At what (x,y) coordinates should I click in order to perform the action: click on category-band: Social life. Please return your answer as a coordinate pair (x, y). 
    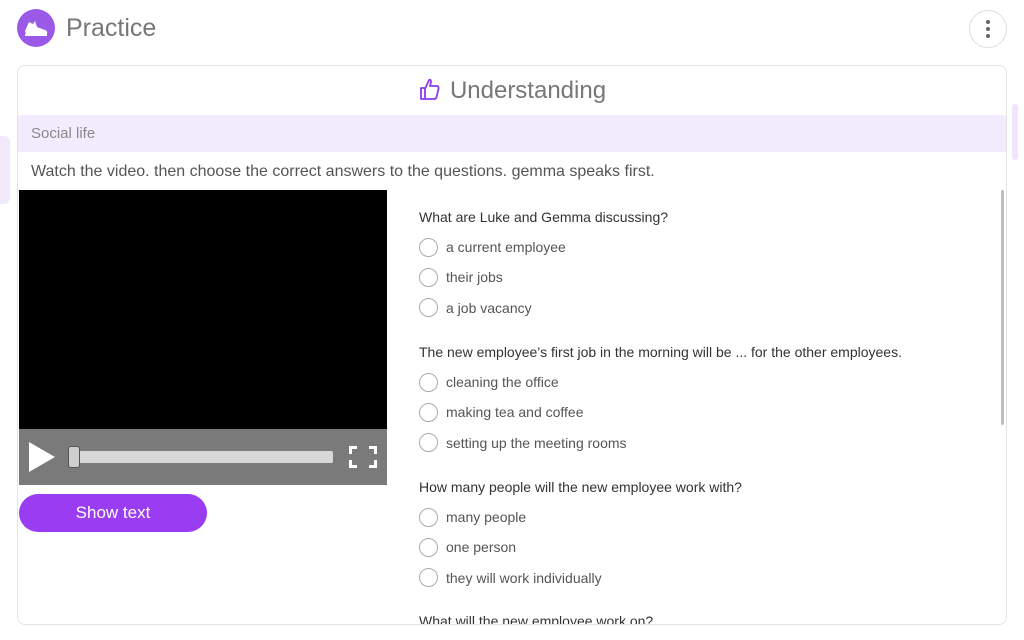
    Looking at the image, I should click on (512, 133).